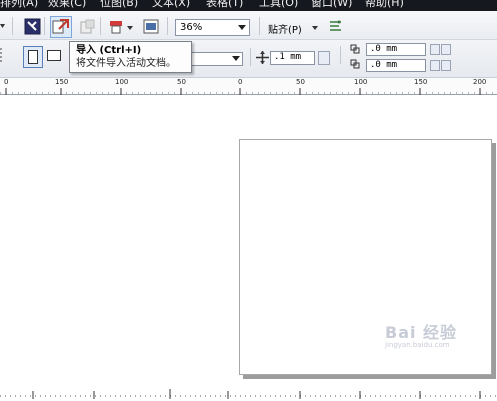  Describe the element at coordinates (292, 58) in the screenshot. I see `nudge-distance-input: .1 mm` at that location.